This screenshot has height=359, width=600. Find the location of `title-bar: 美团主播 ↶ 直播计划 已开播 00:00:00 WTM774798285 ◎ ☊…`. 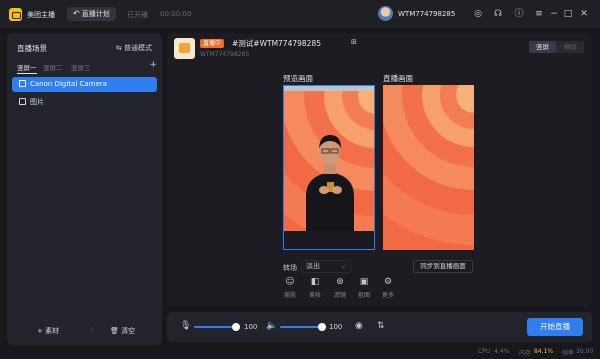

title-bar: 美团主播 ↶ 直播计划 已开播 00:00:00 WTM774798285 ◎ ☊… is located at coordinates (300, 14).